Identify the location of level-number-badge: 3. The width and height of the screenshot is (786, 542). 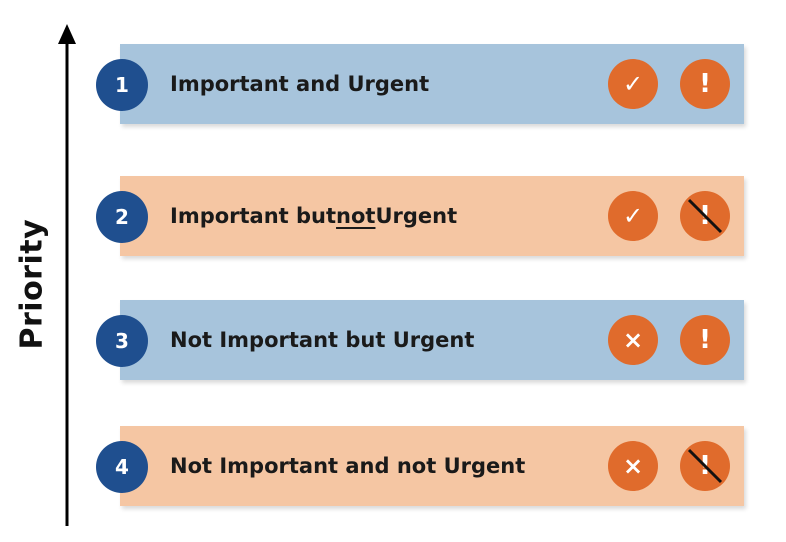
(122, 341).